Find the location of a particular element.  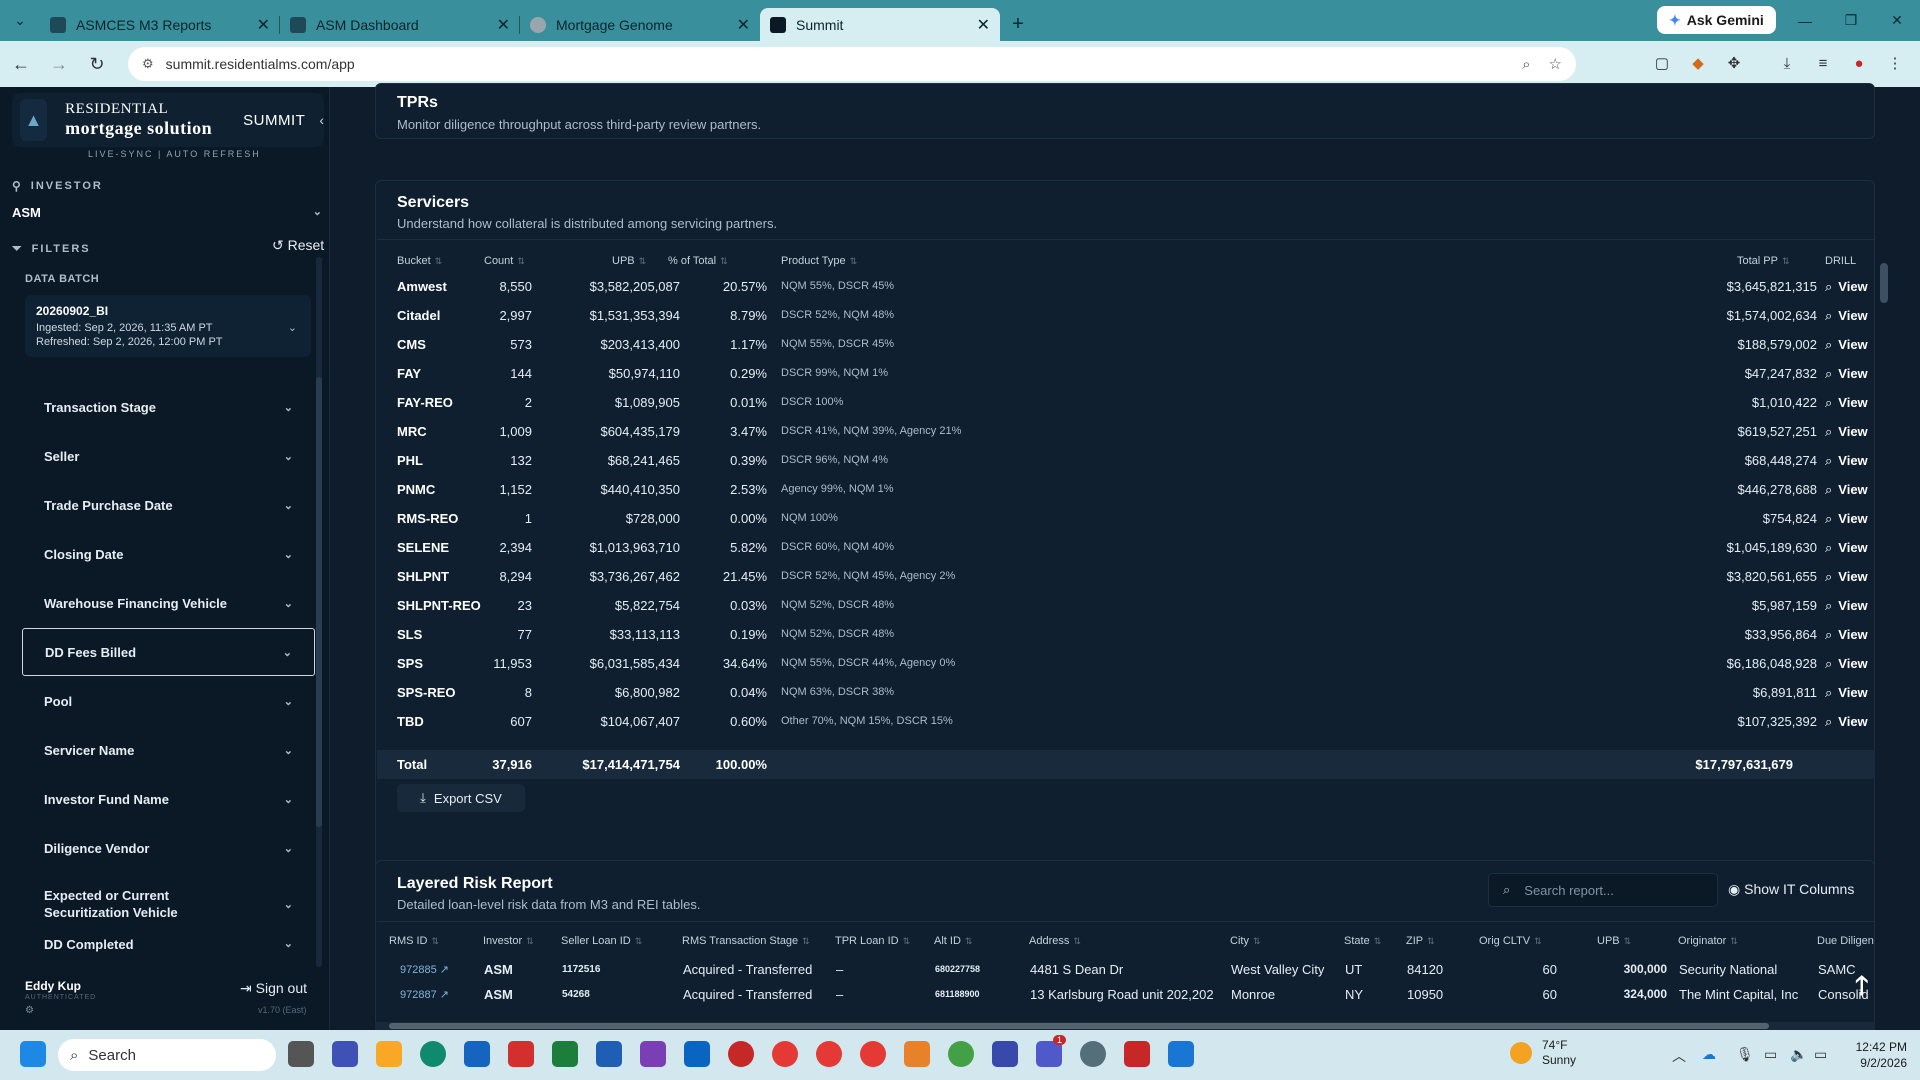

col-header-orig-cltv: Orig CLTV ⇅ is located at coordinates (1510, 941).